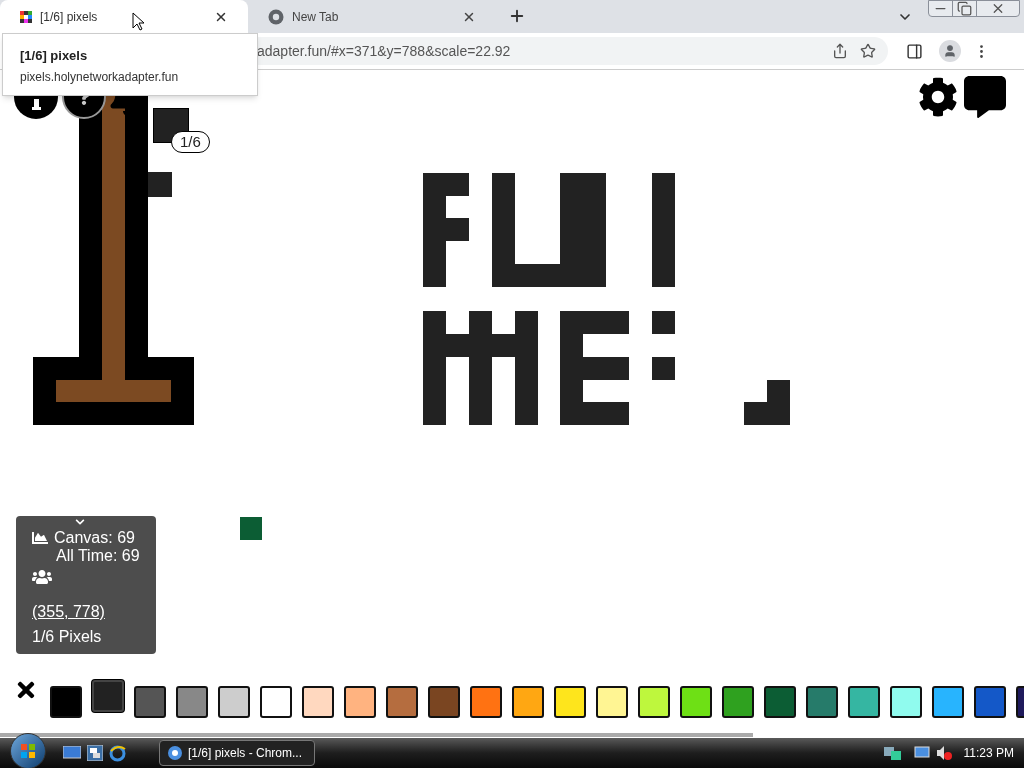 The width and height of the screenshot is (1024, 768). What do you see at coordinates (54, 56) in the screenshot?
I see `tooltip-title: [1/6] pixels` at bounding box center [54, 56].